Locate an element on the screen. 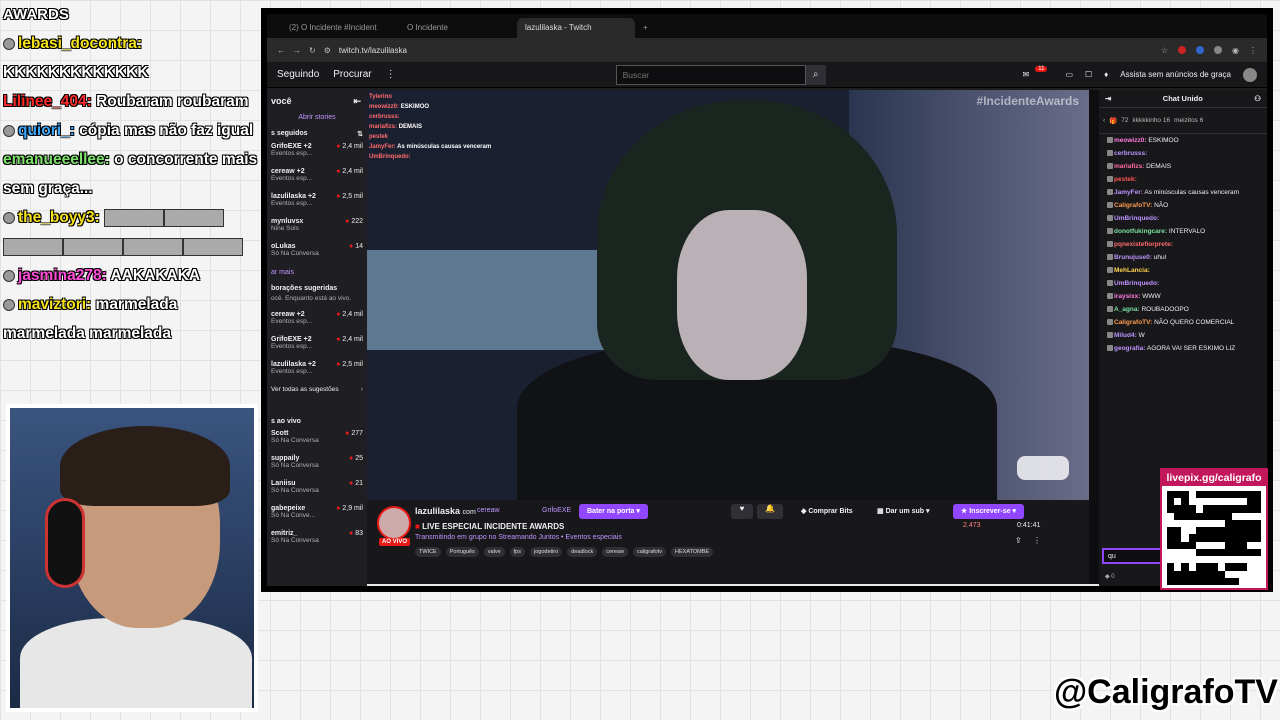 This screenshot has height=720, width=1280. chat-input is located at coordinates (1133, 556).